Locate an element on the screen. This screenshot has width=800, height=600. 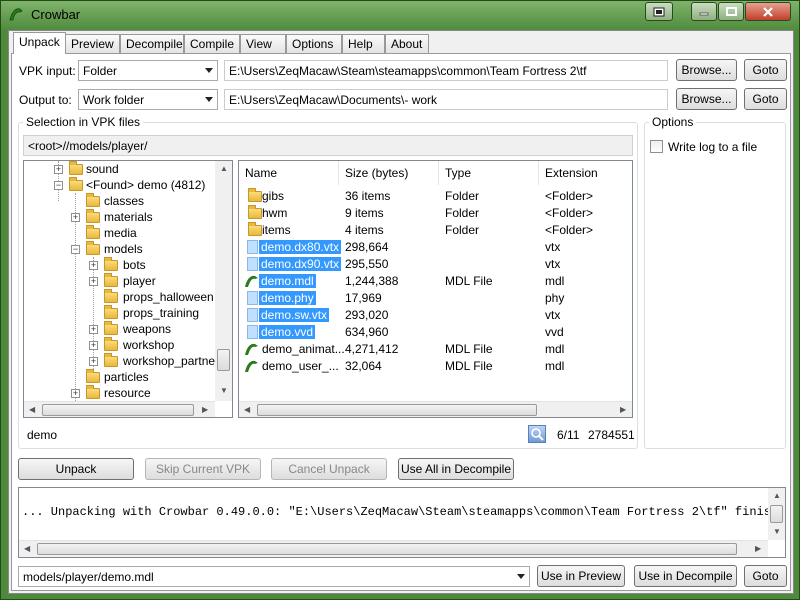
title-bar: Crowbar is located at coordinates (400, 15).